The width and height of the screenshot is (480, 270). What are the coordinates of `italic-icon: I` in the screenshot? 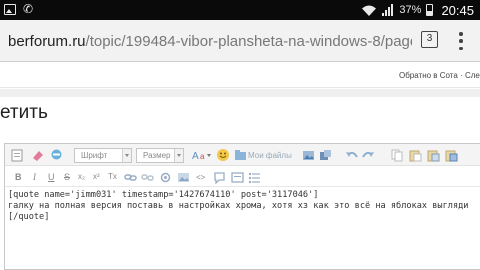 It's located at (34, 177).